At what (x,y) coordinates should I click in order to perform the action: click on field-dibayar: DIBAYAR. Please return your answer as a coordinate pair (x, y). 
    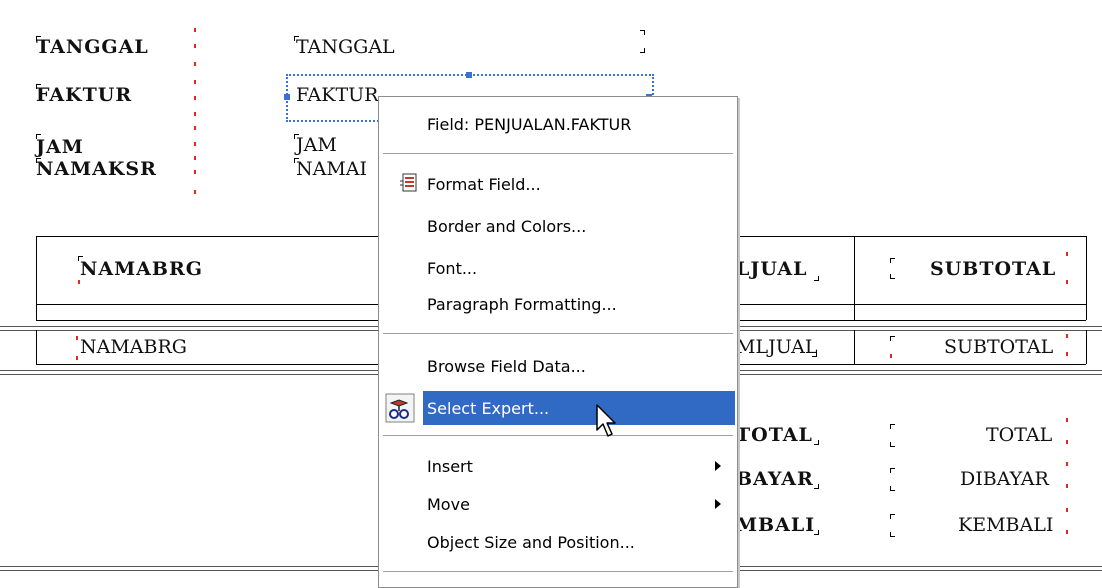
    Looking at the image, I should click on (1004, 479).